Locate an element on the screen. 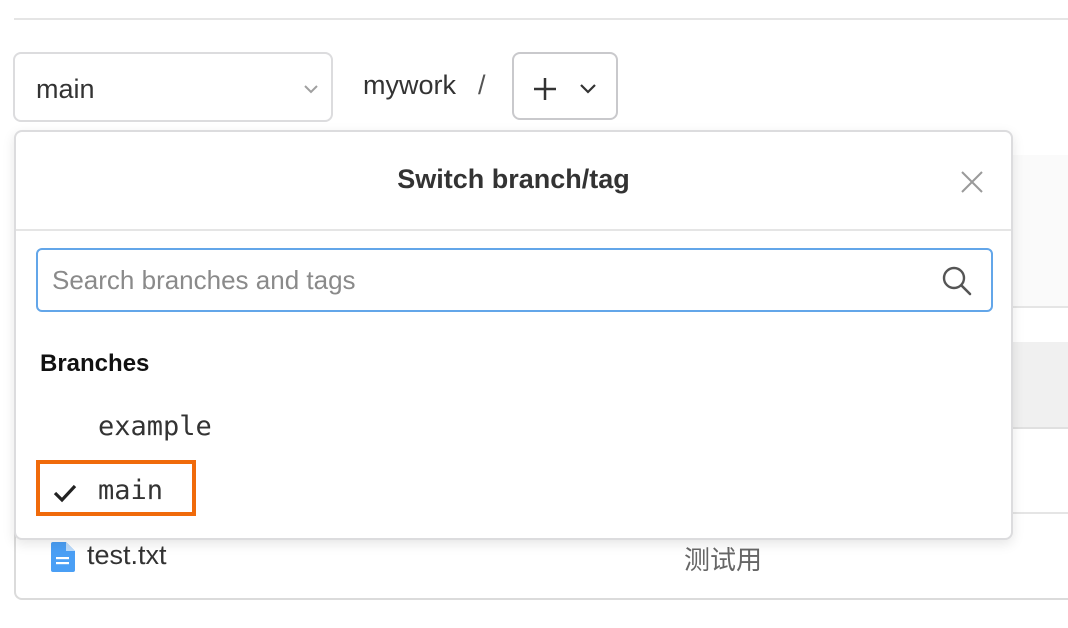 The width and height of the screenshot is (1068, 628). add-file-button is located at coordinates (565, 86).